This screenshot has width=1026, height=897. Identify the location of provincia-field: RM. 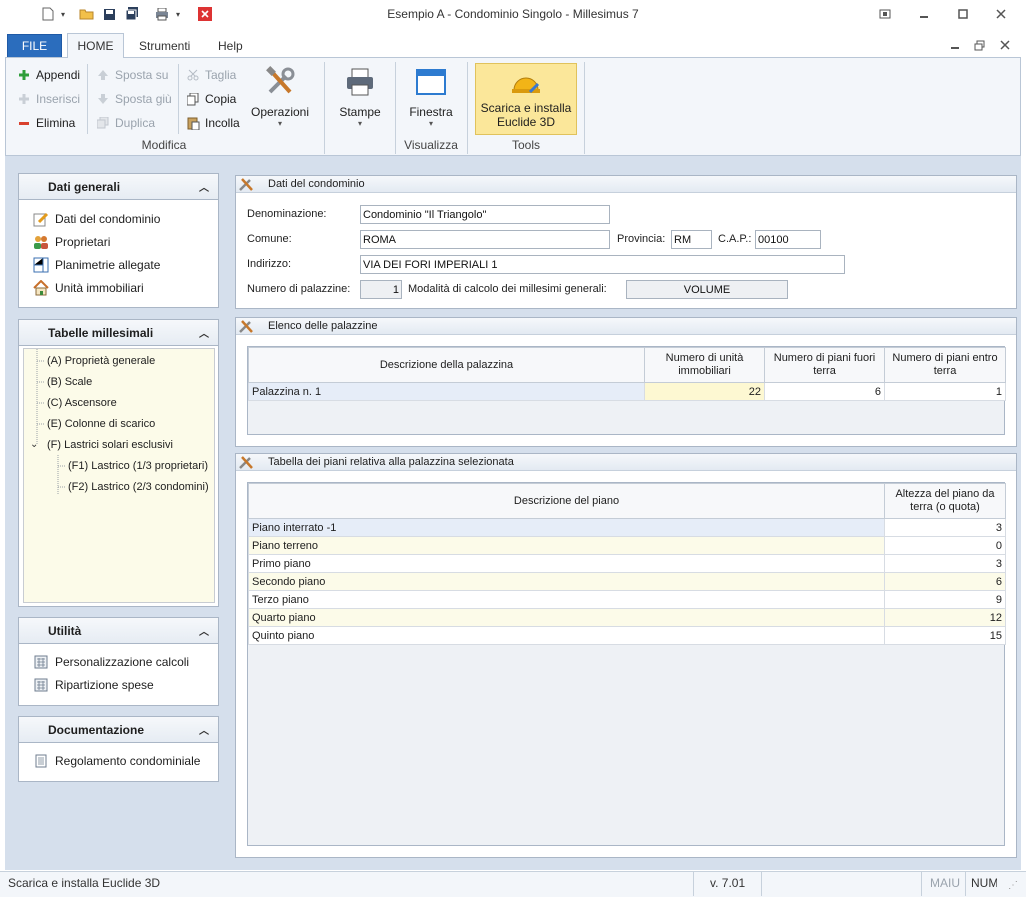
(691, 239).